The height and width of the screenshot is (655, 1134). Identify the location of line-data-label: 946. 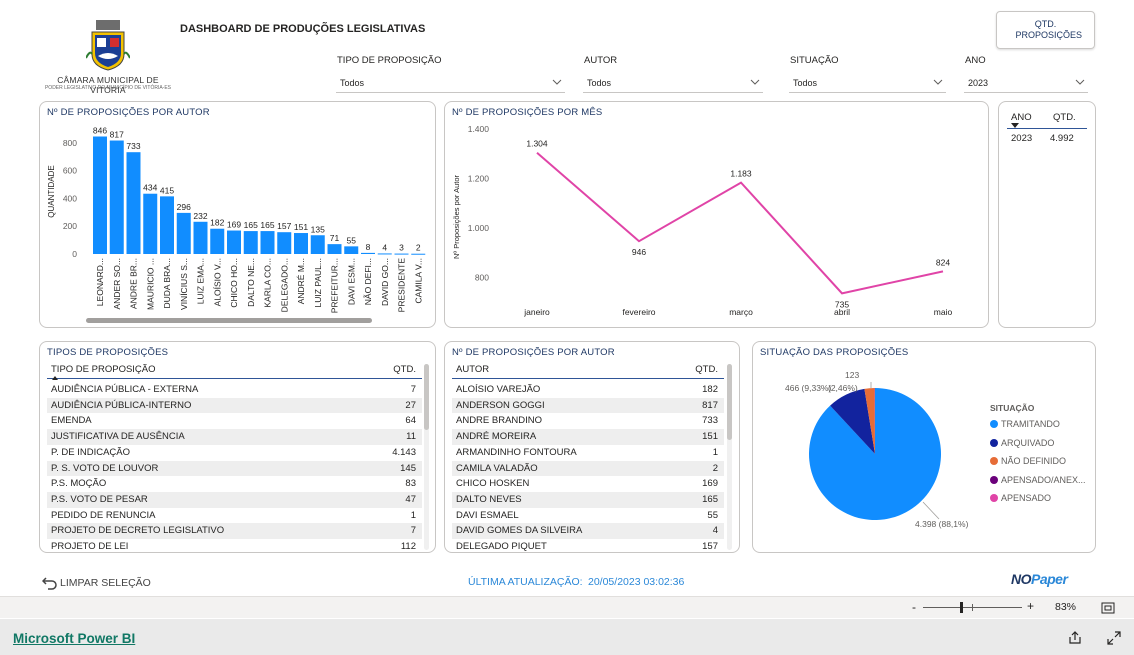
(639, 252).